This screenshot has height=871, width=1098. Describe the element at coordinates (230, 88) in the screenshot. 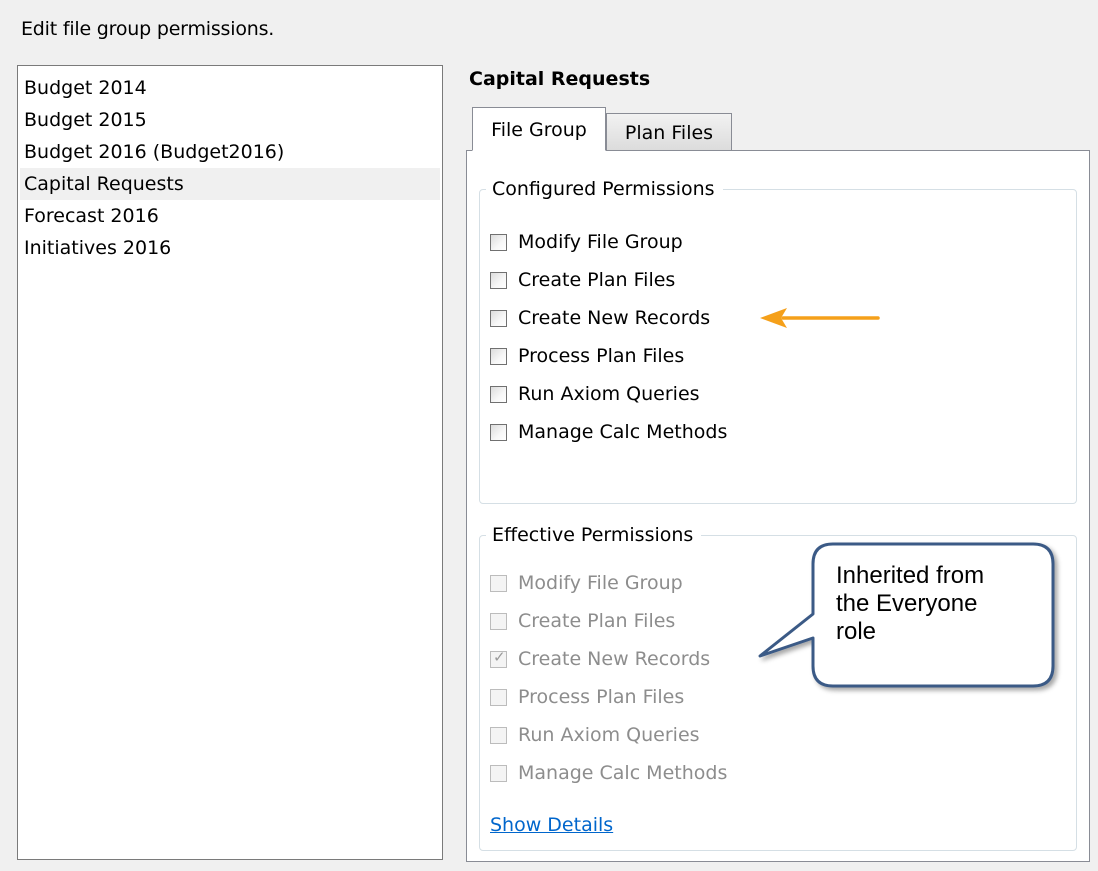

I see `list-item-budget-2014: Budget 2014` at that location.